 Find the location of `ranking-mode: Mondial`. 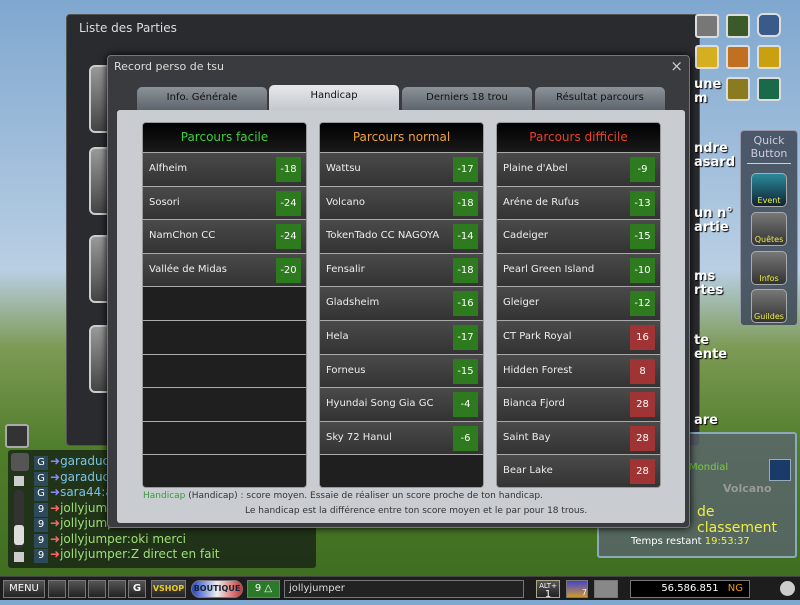

ranking-mode: Mondial is located at coordinates (709, 467).